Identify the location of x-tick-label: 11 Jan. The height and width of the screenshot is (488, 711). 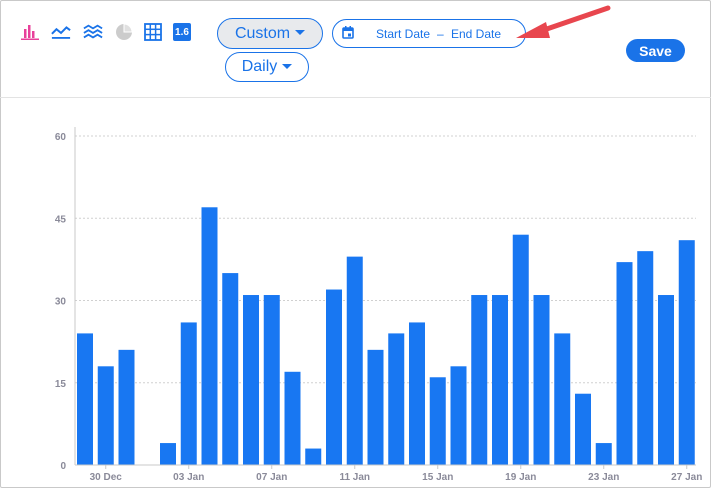
(354, 477).